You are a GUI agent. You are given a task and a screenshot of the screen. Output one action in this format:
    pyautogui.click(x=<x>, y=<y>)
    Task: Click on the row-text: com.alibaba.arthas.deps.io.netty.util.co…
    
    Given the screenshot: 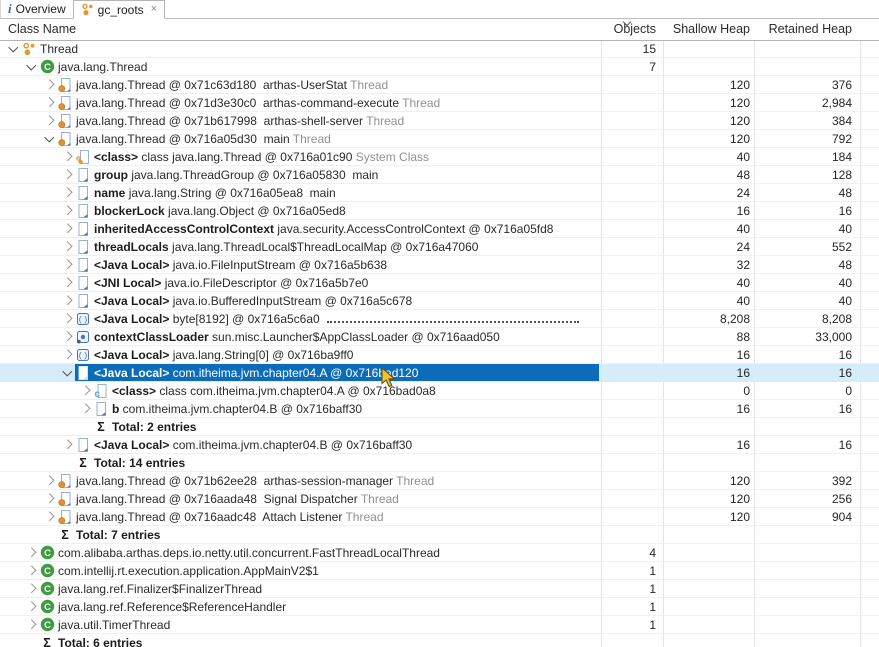 What is the action you would take?
    pyautogui.click(x=249, y=552)
    